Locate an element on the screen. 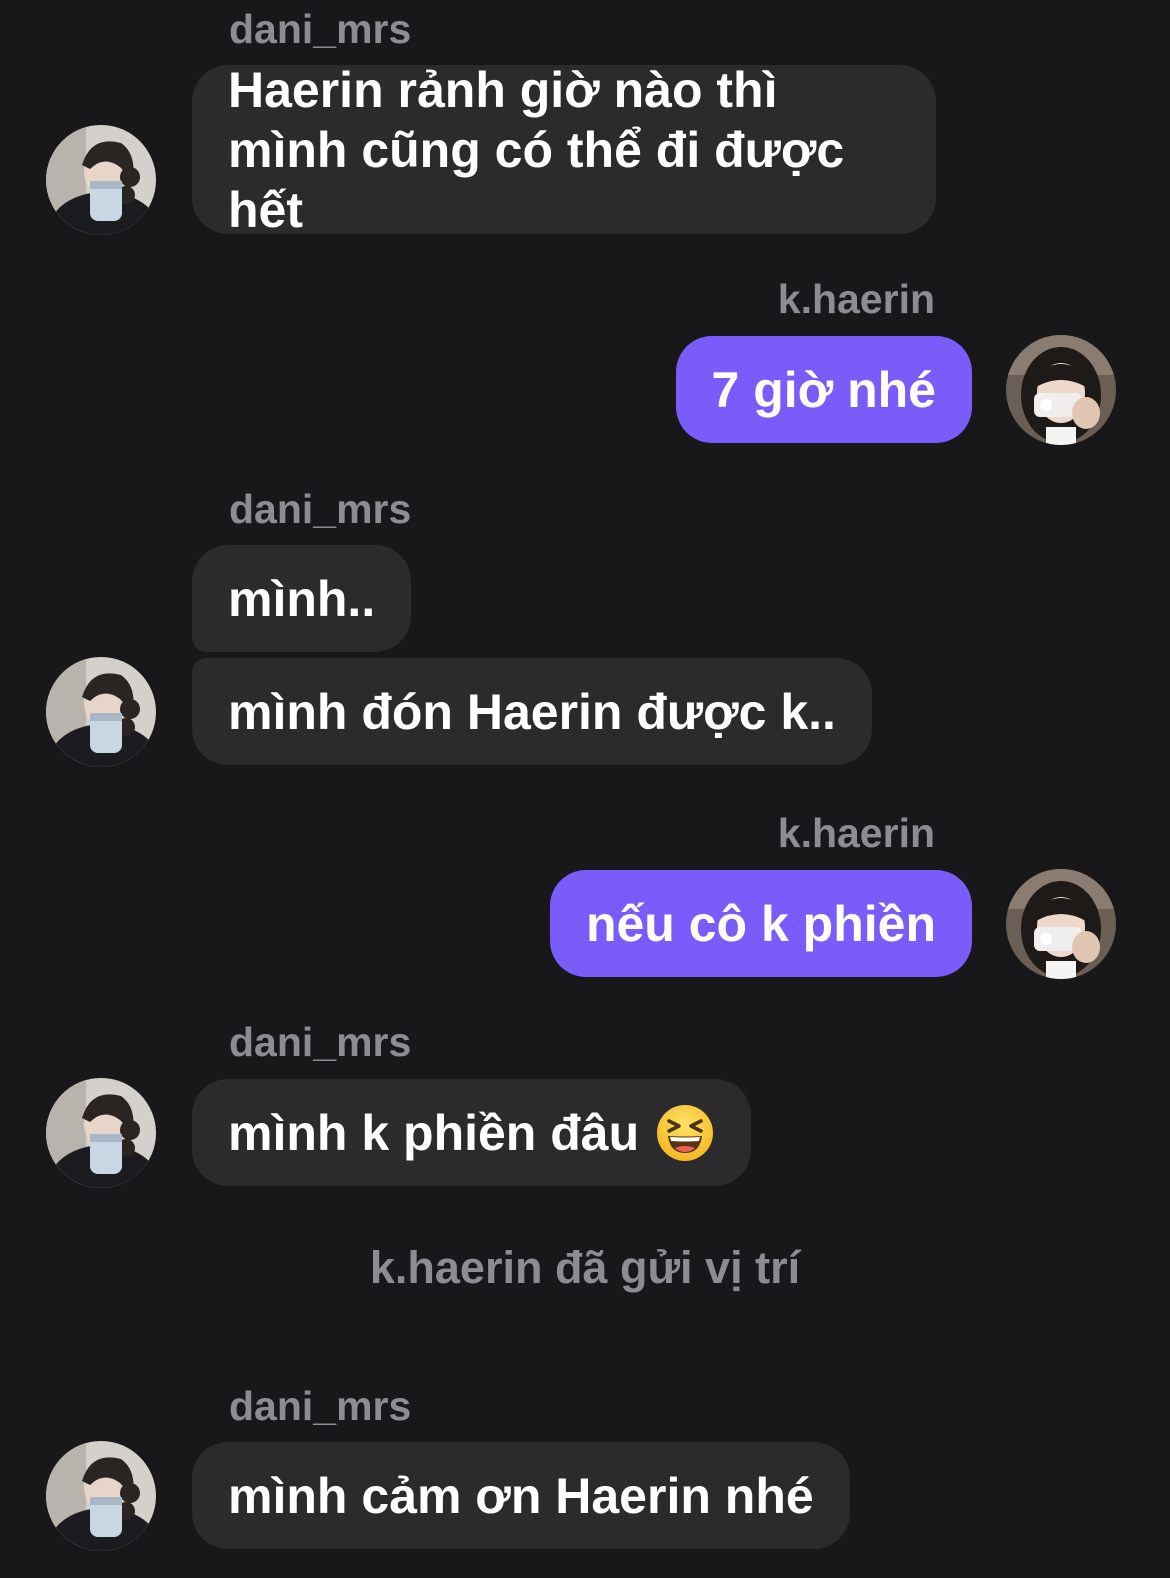 Image resolution: width=1170 pixels, height=1578 pixels. message-bubble-incoming: mình.. is located at coordinates (302, 598).